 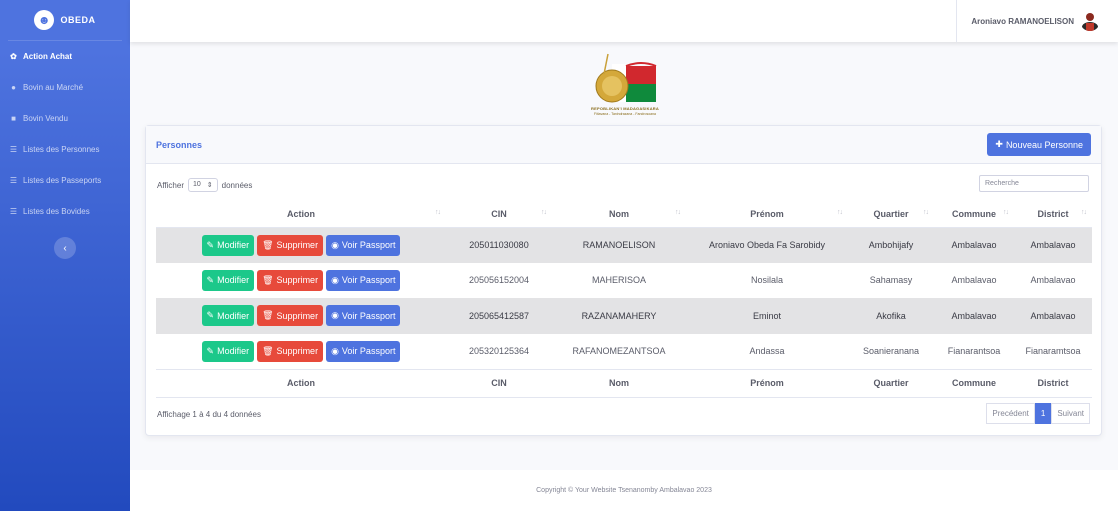 What do you see at coordinates (209, 414) in the screenshot?
I see `table-info: Affichage 1 à 4 du 4 données` at bounding box center [209, 414].